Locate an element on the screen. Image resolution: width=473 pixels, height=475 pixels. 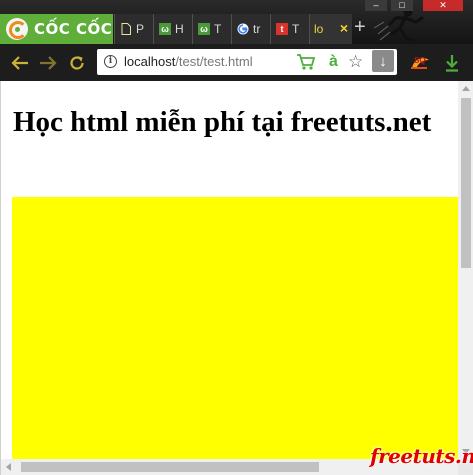
tab-title: tr is located at coordinates (257, 29).